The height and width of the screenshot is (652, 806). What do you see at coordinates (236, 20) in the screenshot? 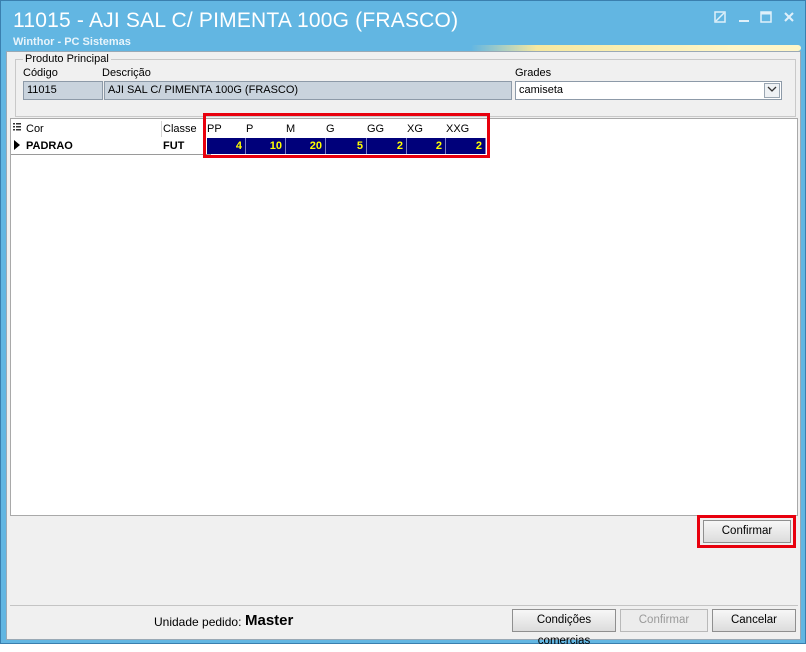
I see `window-title: 11015 - AJI SAL C/ PIMENTA 100G (FRASCO)` at bounding box center [236, 20].